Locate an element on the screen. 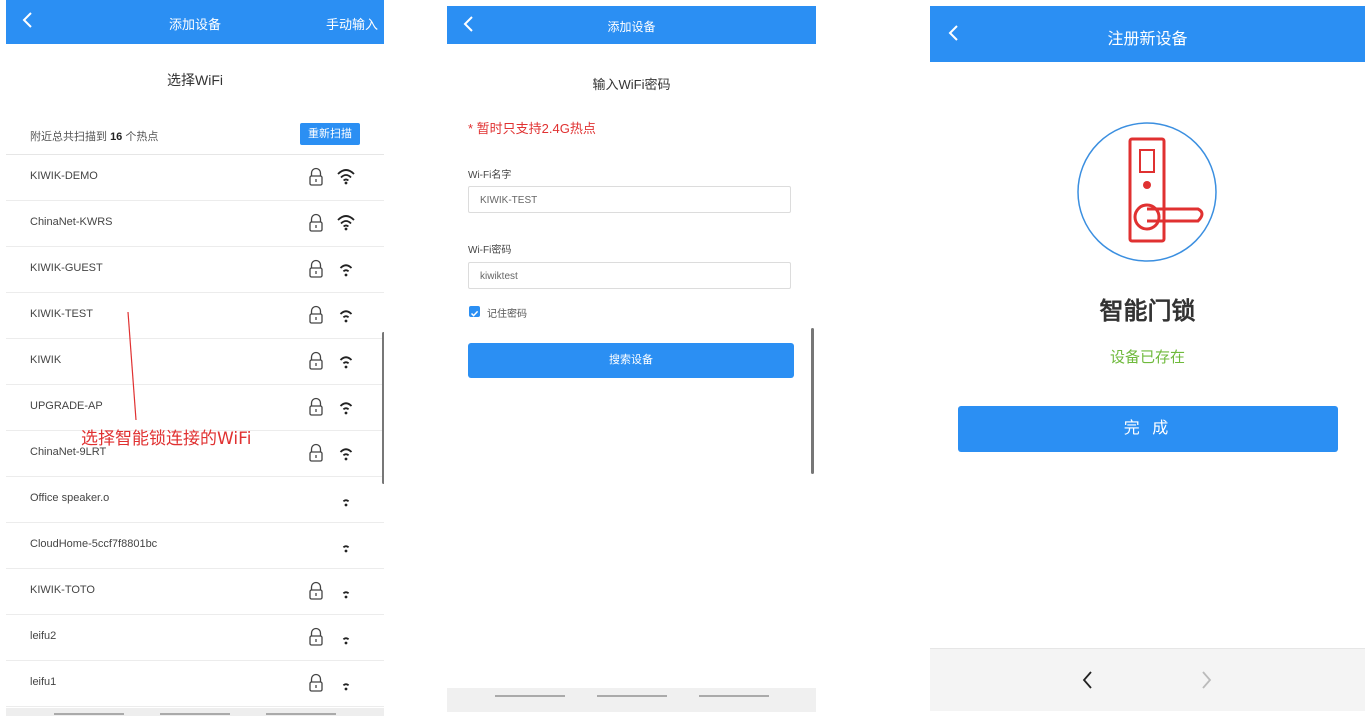 This screenshot has height=716, width=1366. done-button: 完 成 is located at coordinates (1148, 429).